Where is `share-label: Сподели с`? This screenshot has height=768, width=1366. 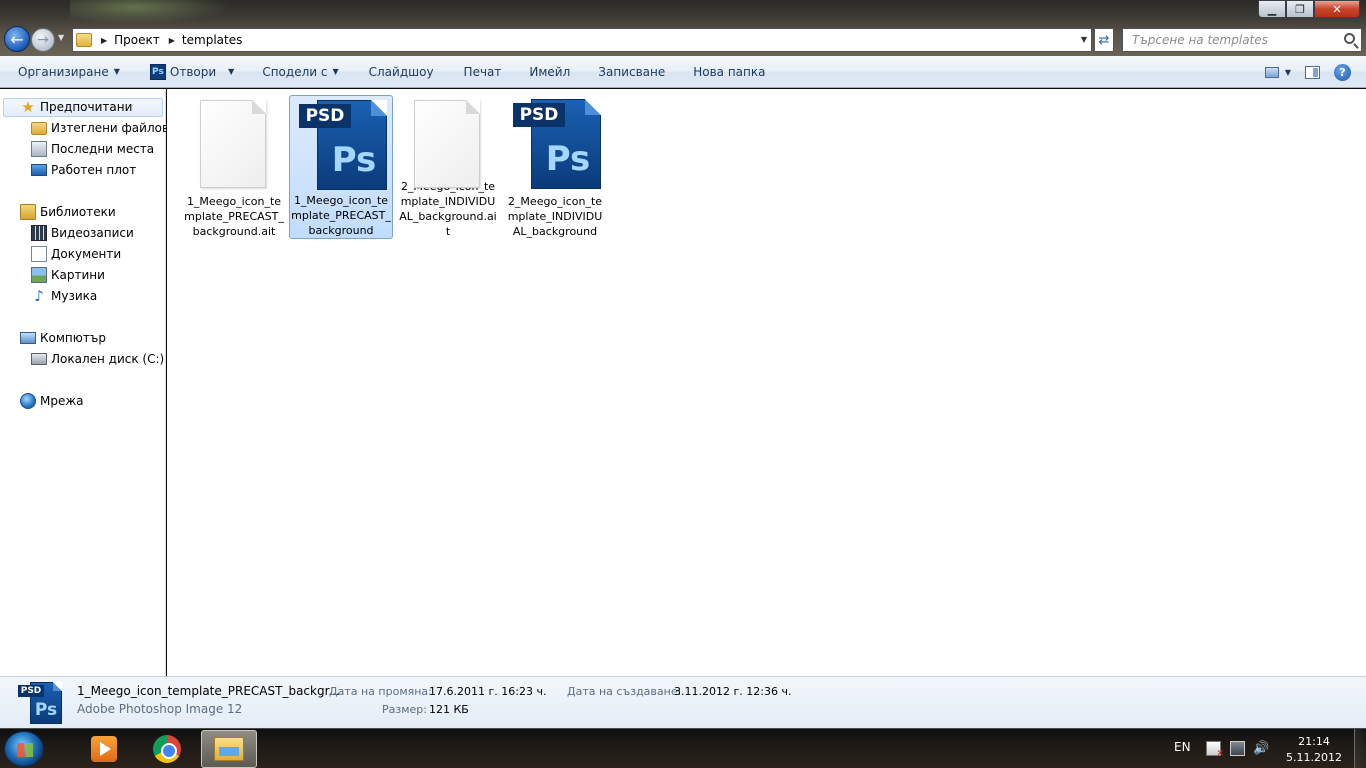 share-label: Сподели с is located at coordinates (295, 71).